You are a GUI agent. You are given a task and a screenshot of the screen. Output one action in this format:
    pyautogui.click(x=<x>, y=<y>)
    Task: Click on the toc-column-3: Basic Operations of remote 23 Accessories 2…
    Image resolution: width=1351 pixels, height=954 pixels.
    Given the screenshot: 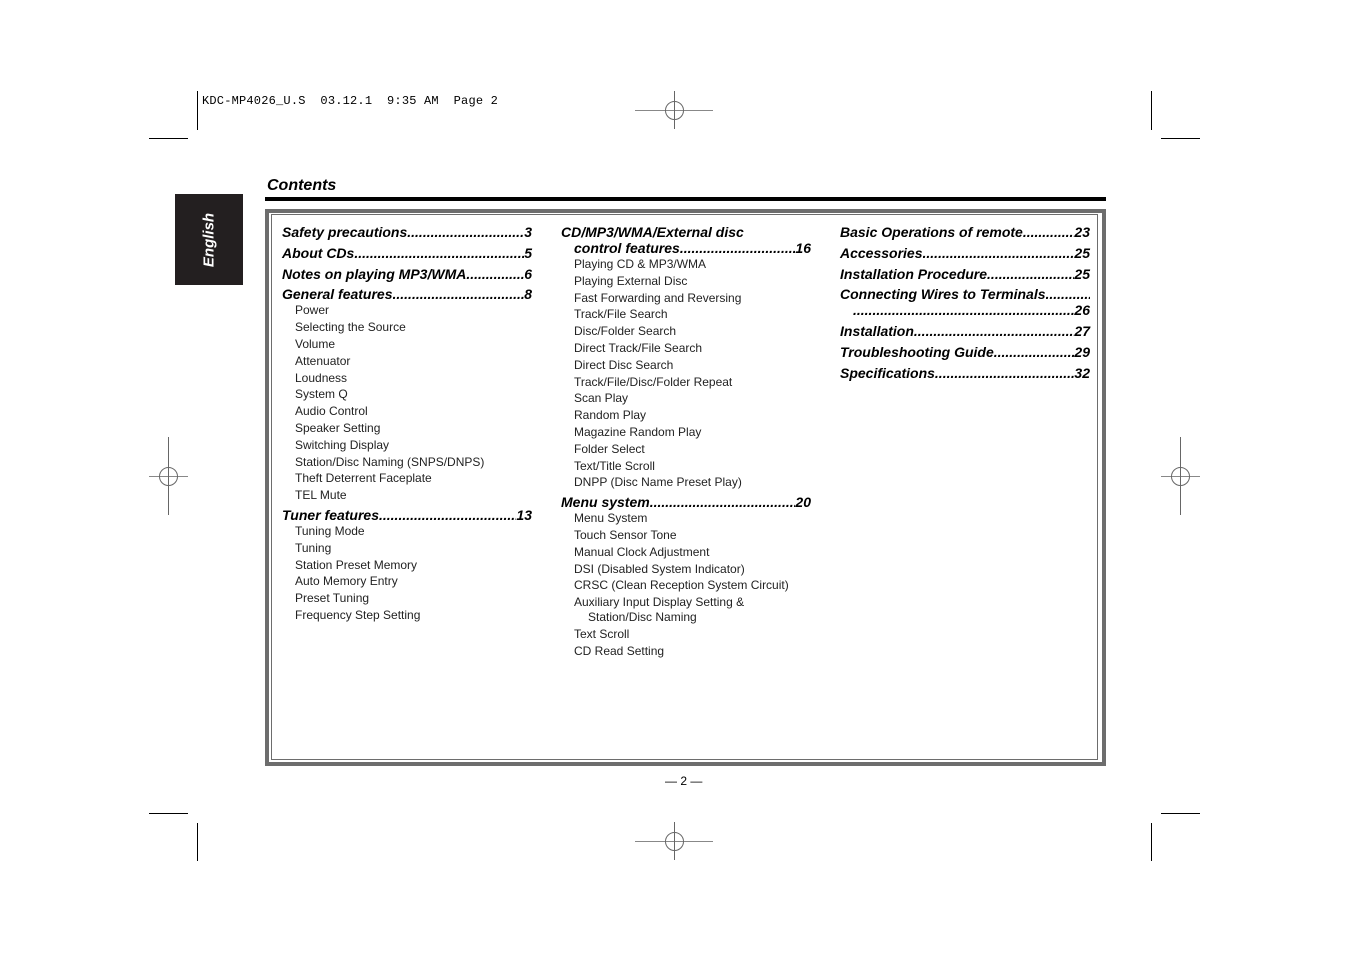 What is the action you would take?
    pyautogui.click(x=965, y=305)
    